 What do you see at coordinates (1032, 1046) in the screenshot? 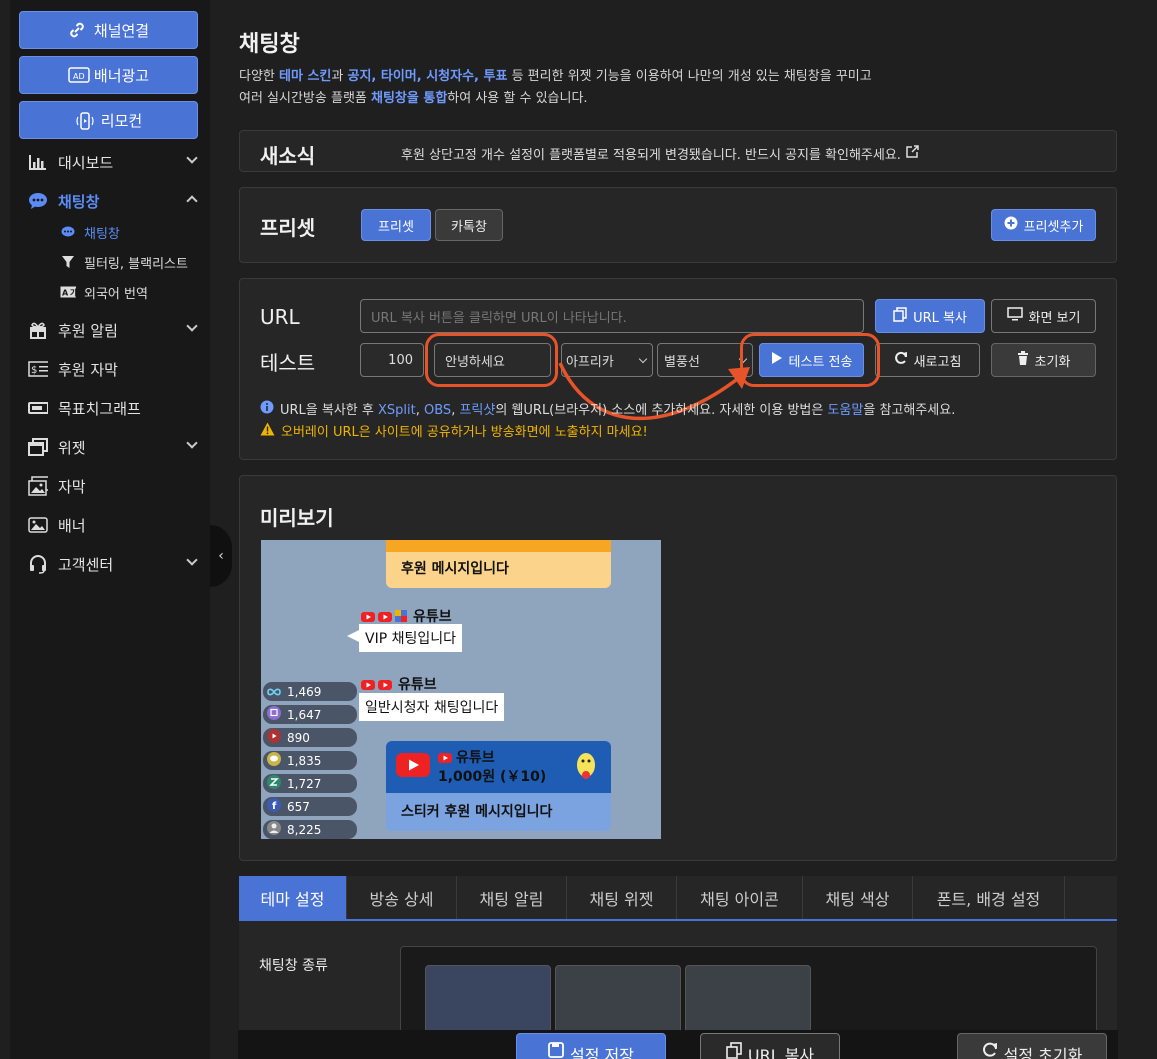
I see `reset-settings-button: 설정 초기화` at bounding box center [1032, 1046].